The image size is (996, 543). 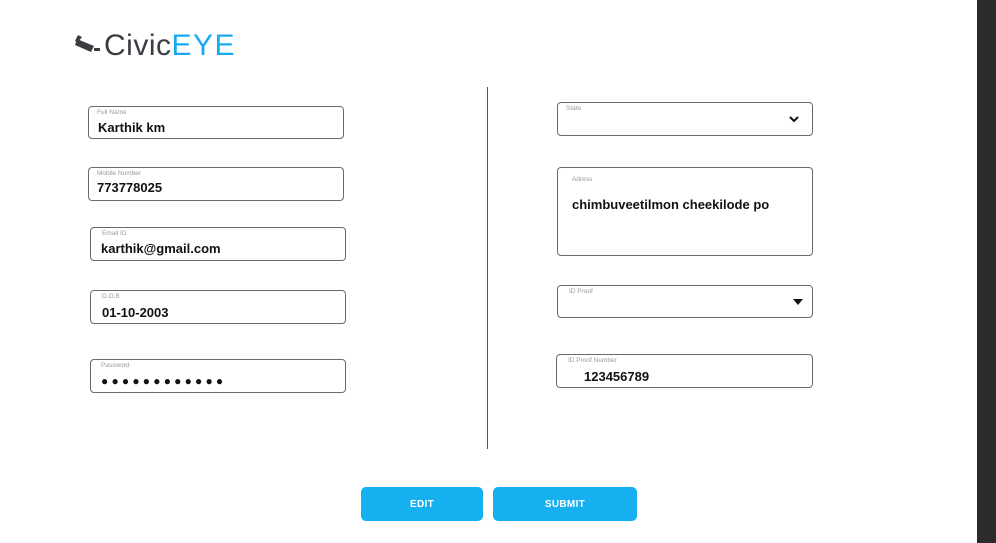 What do you see at coordinates (574, 108) in the screenshot?
I see `state-label: State` at bounding box center [574, 108].